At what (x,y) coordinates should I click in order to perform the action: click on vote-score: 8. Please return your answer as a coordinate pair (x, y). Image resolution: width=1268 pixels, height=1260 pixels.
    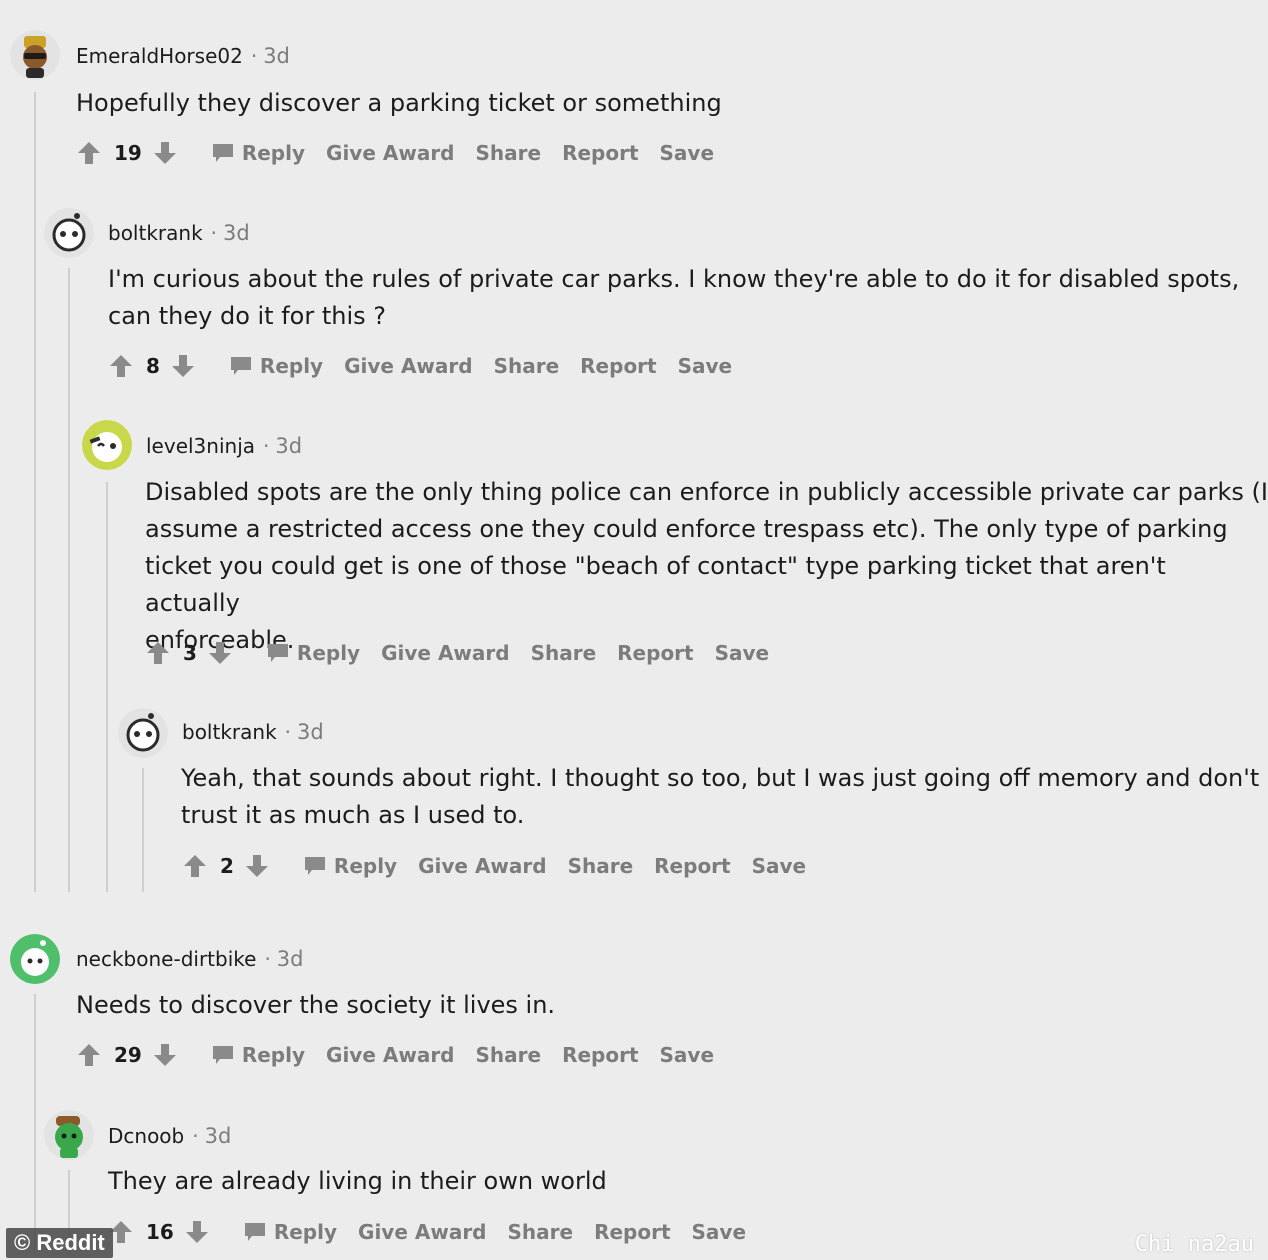
    Looking at the image, I should click on (153, 366).